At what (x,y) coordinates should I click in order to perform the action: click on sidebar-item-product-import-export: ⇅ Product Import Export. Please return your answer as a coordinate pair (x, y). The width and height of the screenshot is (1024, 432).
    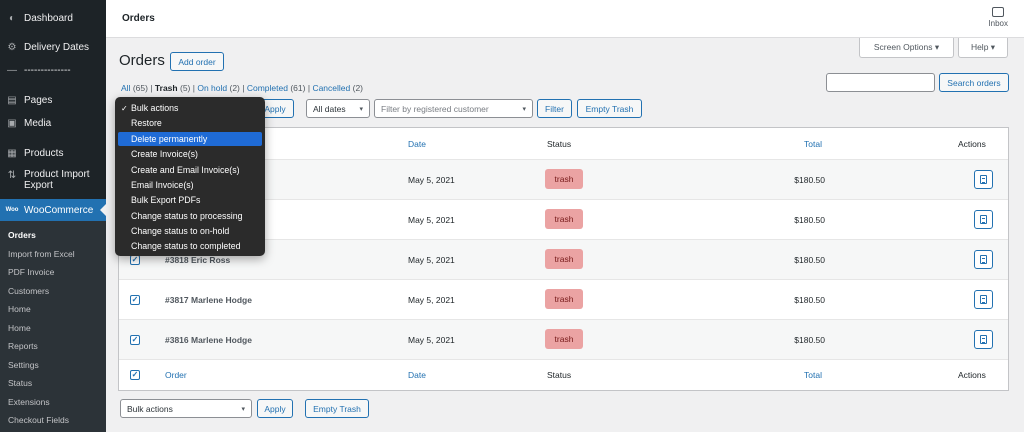
    Looking at the image, I should click on (53, 181).